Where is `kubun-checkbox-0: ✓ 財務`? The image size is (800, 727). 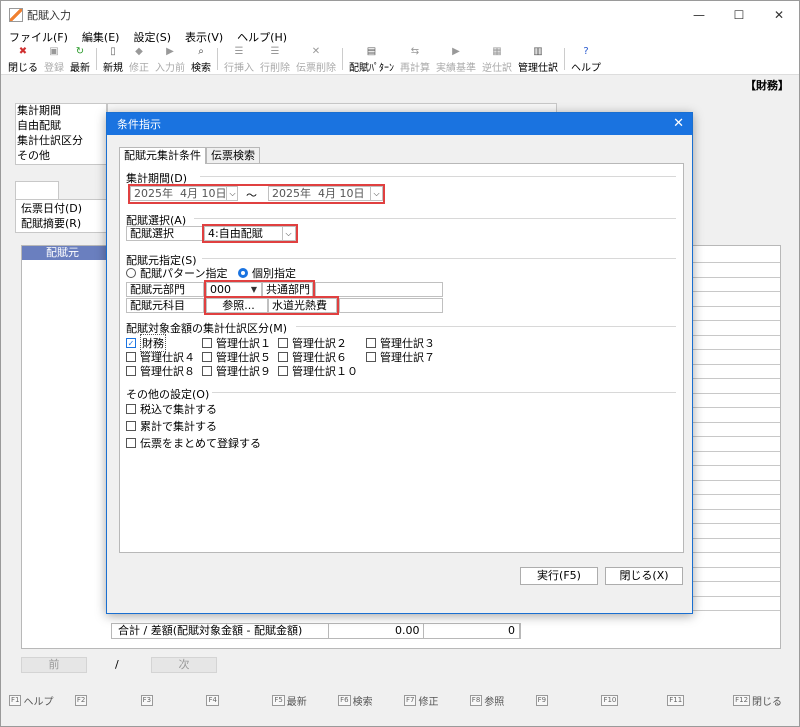 kubun-checkbox-0: ✓ 財務 is located at coordinates (146, 343).